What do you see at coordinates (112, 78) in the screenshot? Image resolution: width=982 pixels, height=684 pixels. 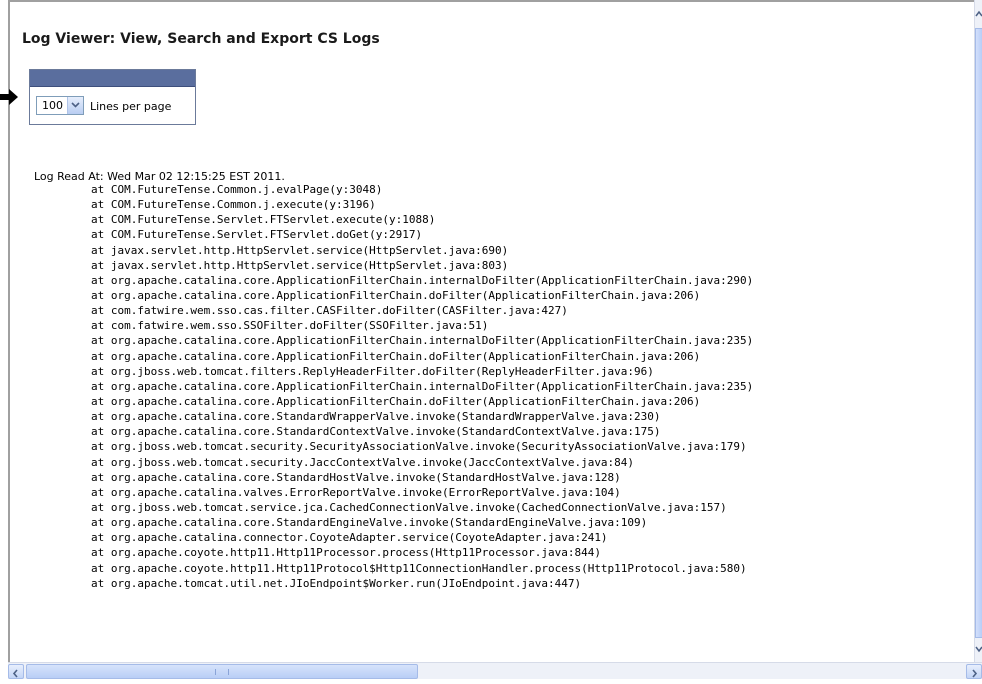 I see `panel-header` at bounding box center [112, 78].